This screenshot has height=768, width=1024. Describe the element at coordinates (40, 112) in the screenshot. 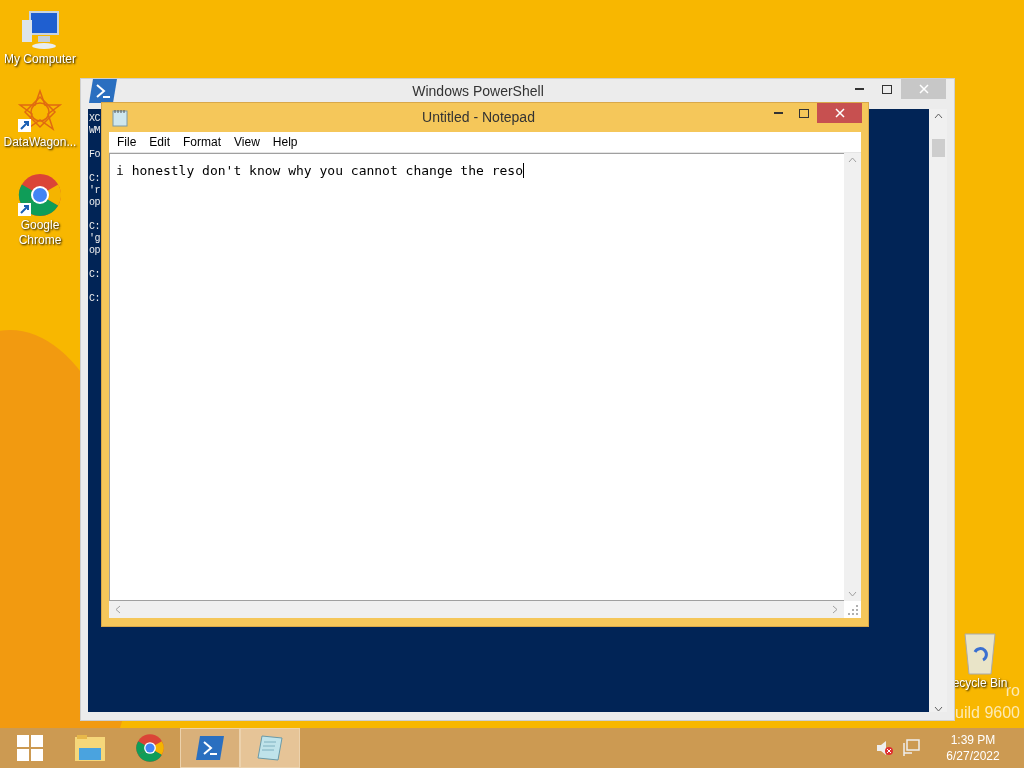

I see `star-emblem-icon` at that location.